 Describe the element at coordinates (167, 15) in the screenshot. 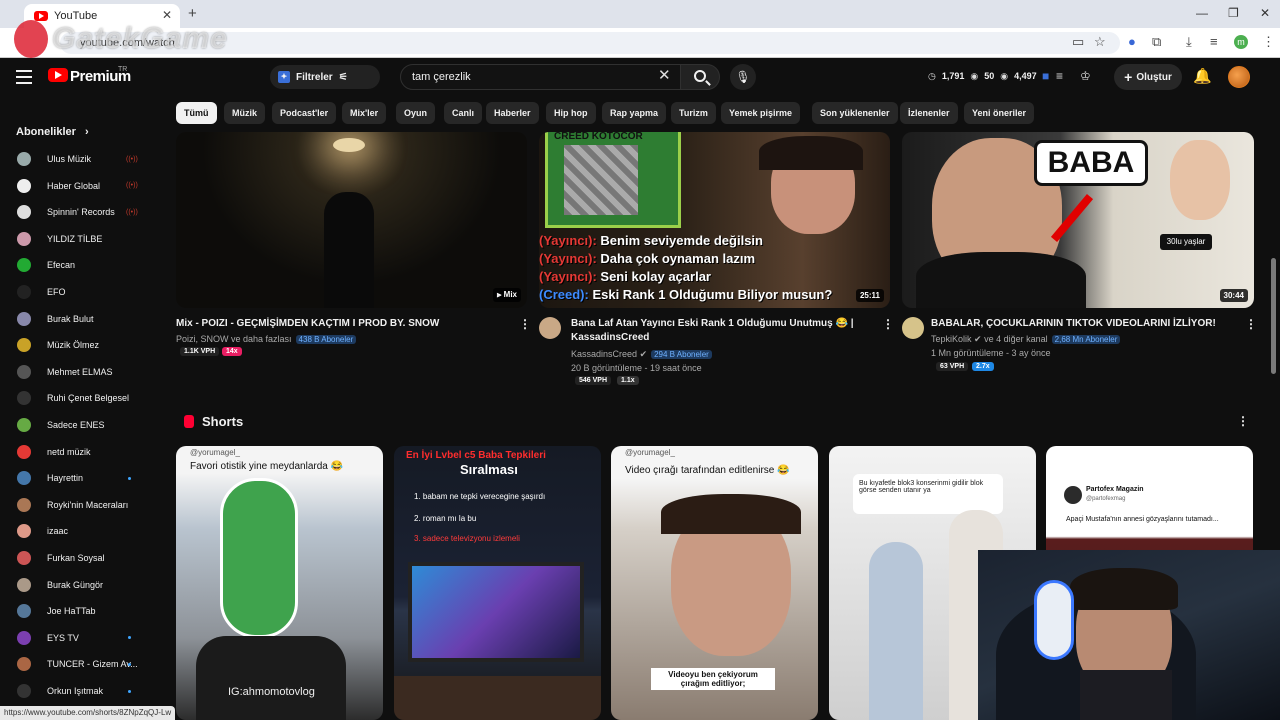

I see `tab-close-icon: ✕` at that location.